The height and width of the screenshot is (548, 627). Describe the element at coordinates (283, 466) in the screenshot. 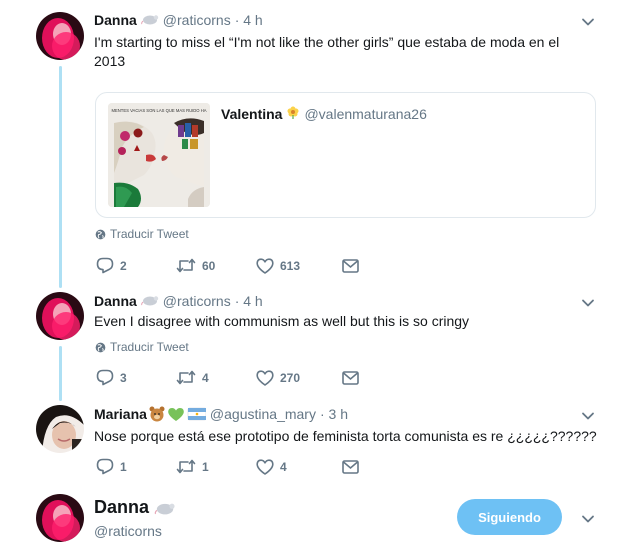

I see `like-count: 4` at that location.